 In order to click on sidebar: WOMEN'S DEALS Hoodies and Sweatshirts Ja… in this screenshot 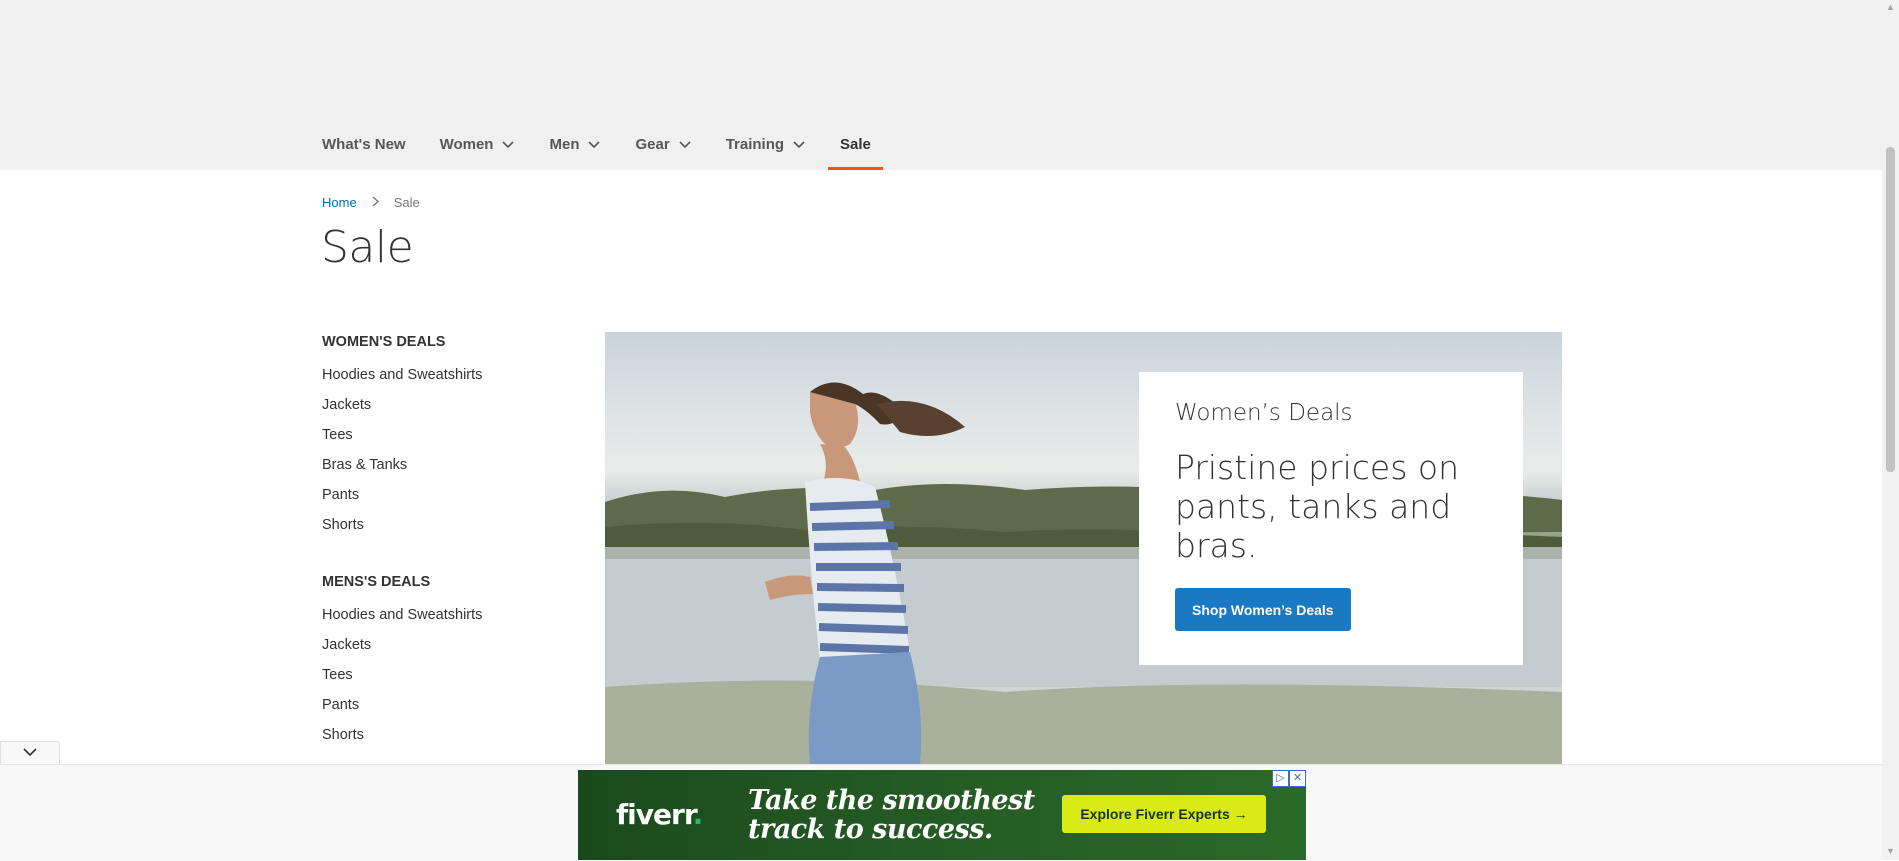, I will do `click(437, 540)`.